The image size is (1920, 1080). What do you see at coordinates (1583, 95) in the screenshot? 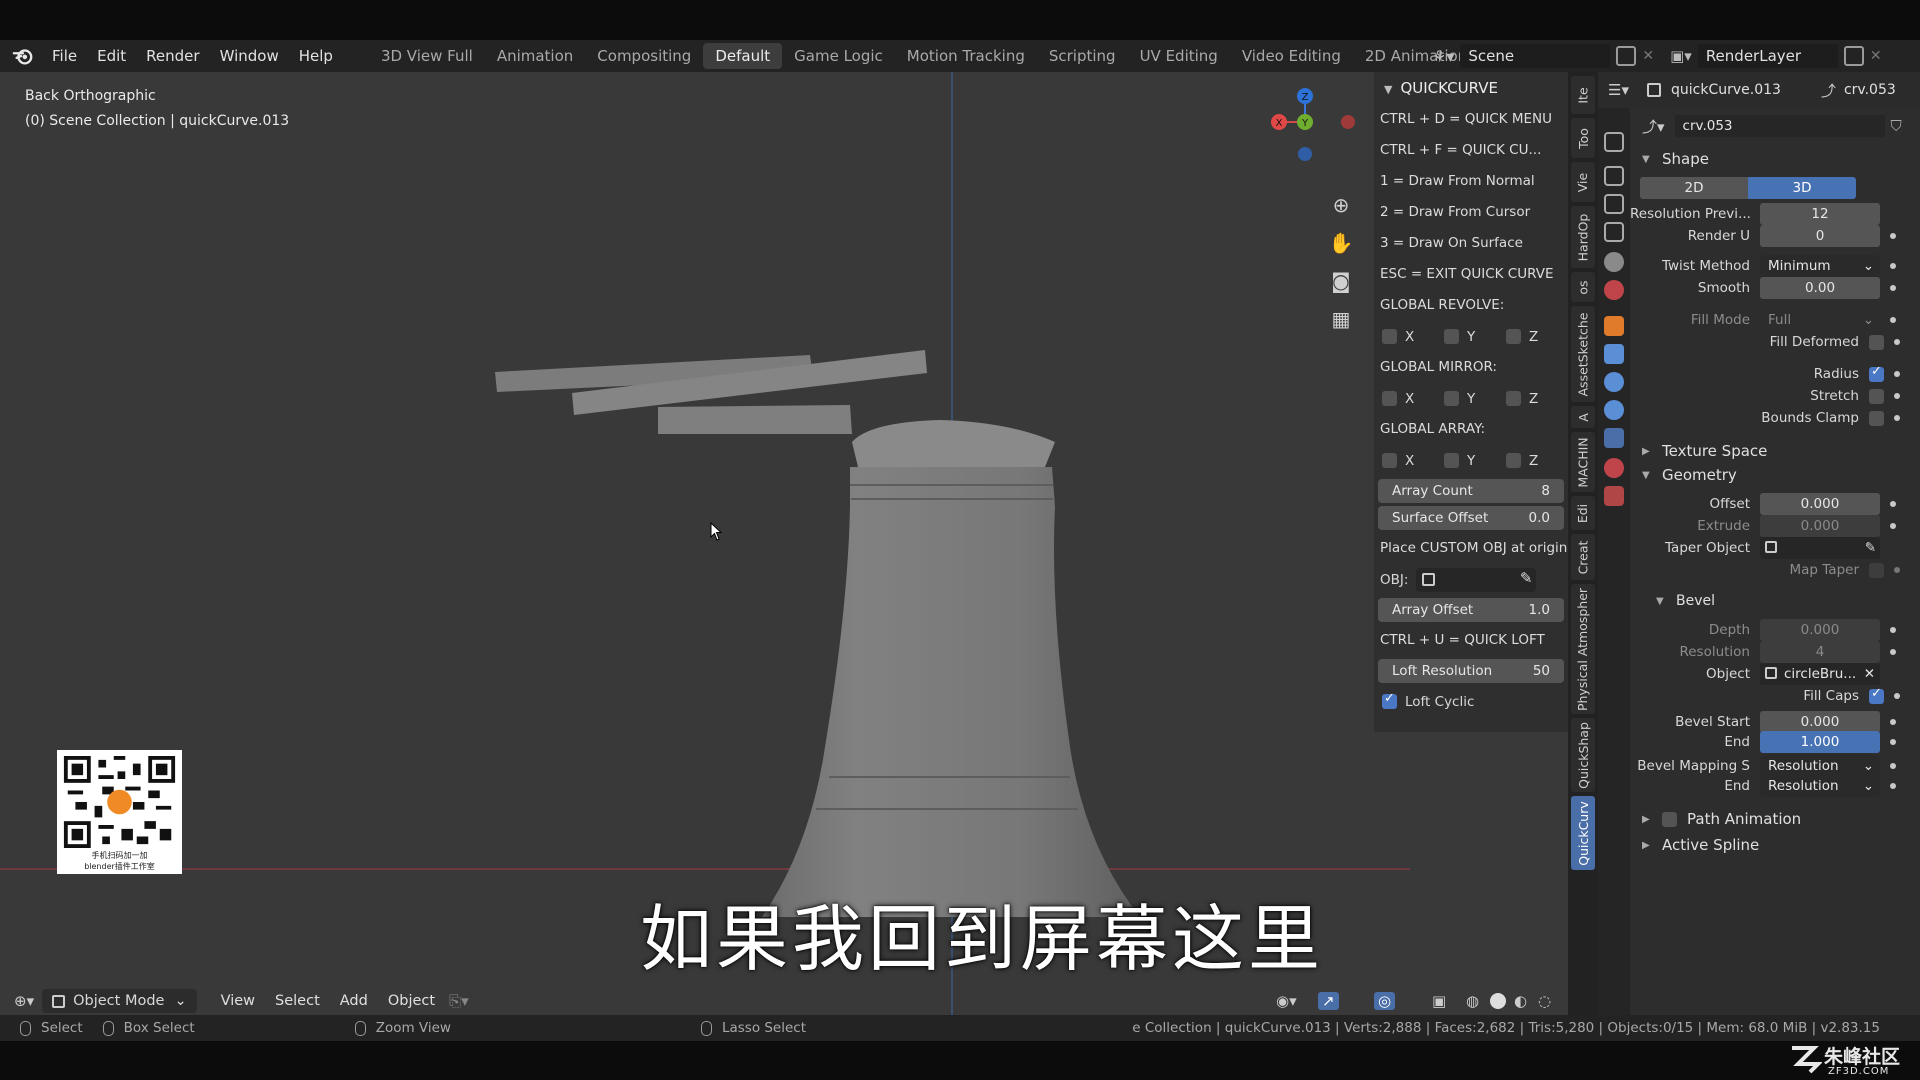
I see `side-tab-item: Ite` at bounding box center [1583, 95].